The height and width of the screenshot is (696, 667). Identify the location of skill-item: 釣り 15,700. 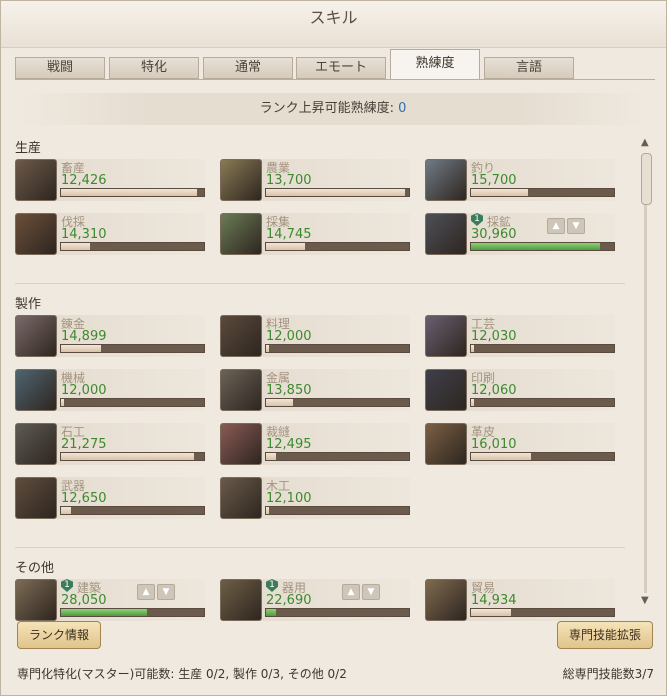
(520, 180).